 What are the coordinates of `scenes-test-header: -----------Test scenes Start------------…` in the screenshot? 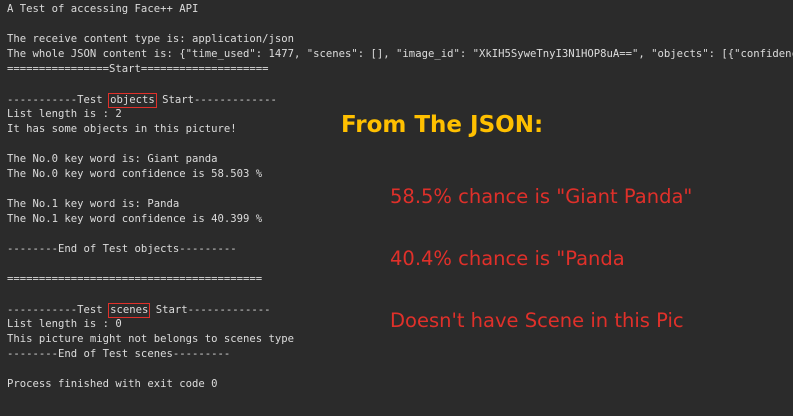 It's located at (139, 310).